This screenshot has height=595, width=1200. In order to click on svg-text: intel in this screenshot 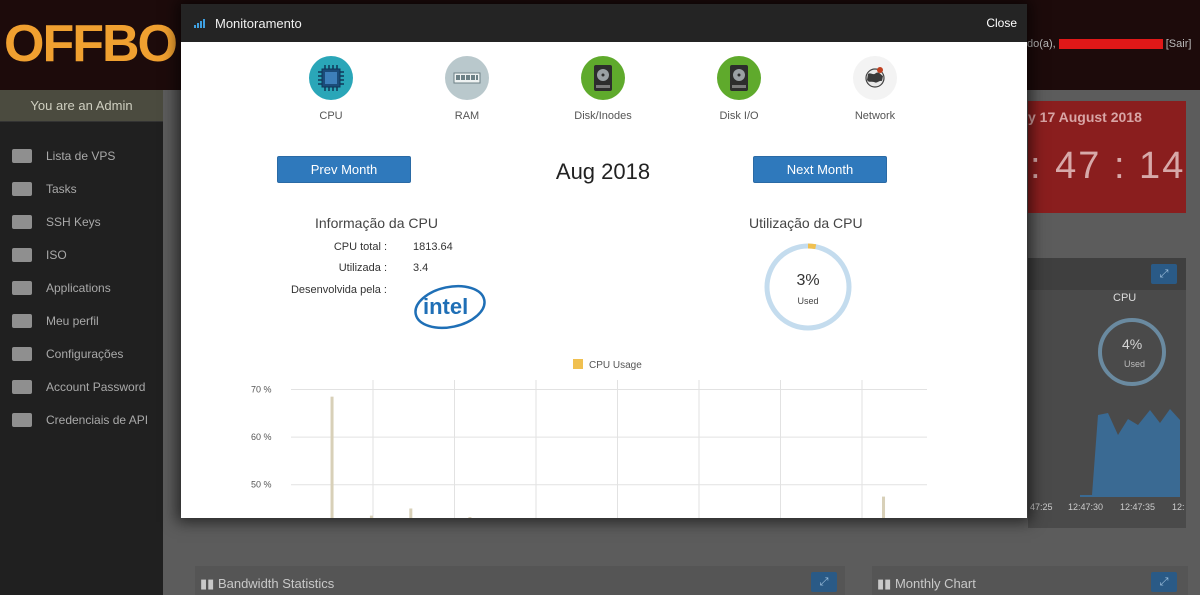, I will do `click(445, 306)`.